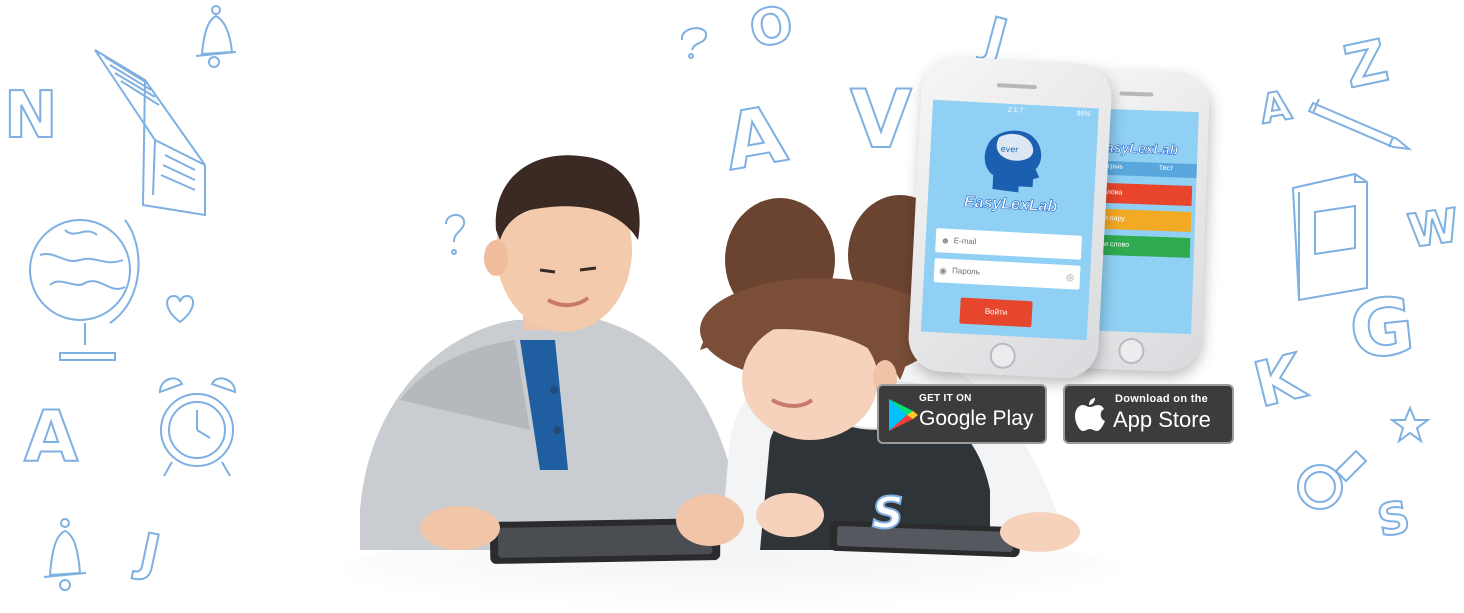 The width and height of the screenshot is (1464, 613). What do you see at coordinates (976, 418) in the screenshot?
I see `badge-big-text: Google Play` at bounding box center [976, 418].